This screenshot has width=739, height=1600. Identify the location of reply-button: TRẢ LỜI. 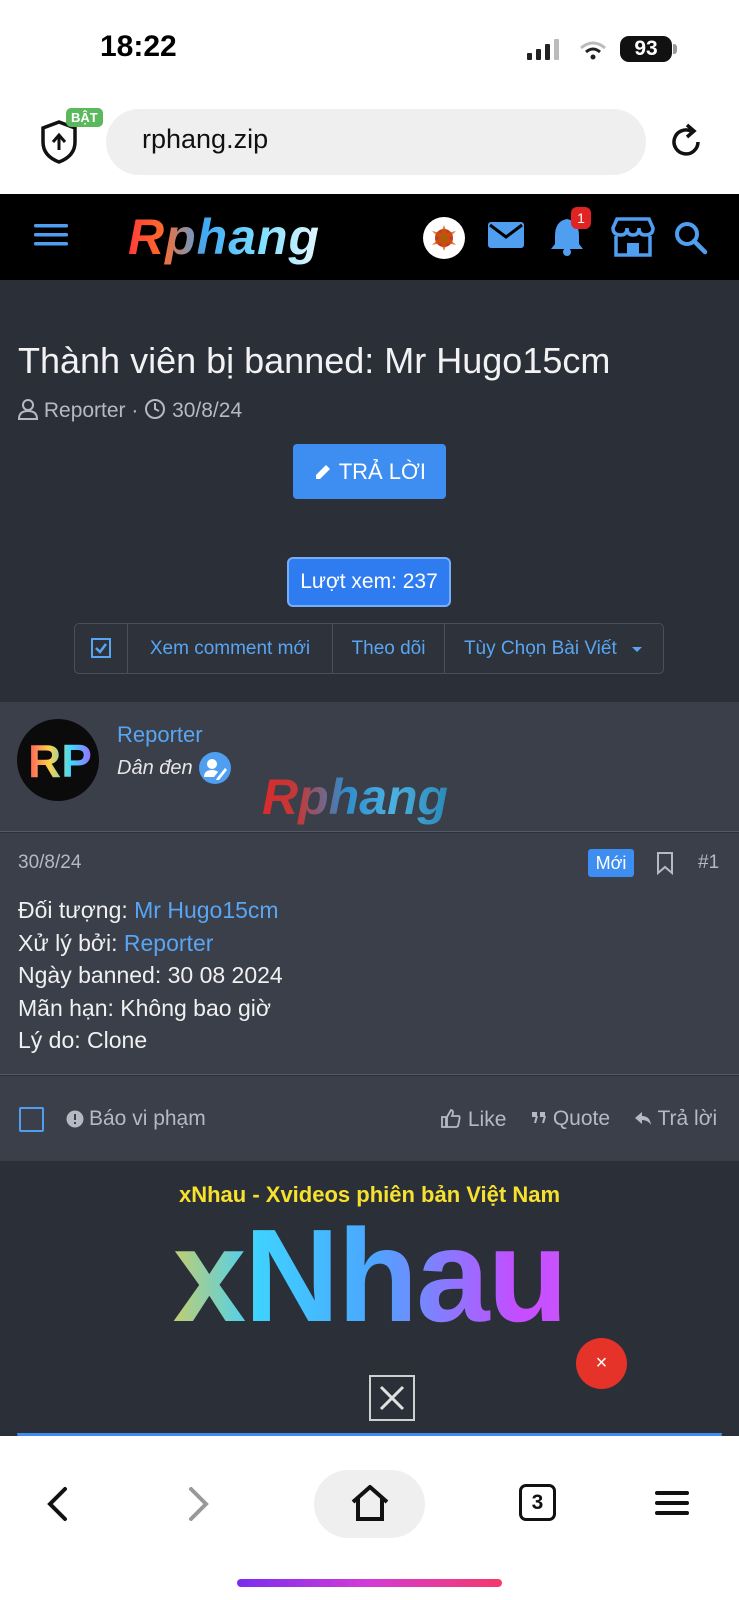
(369, 471).